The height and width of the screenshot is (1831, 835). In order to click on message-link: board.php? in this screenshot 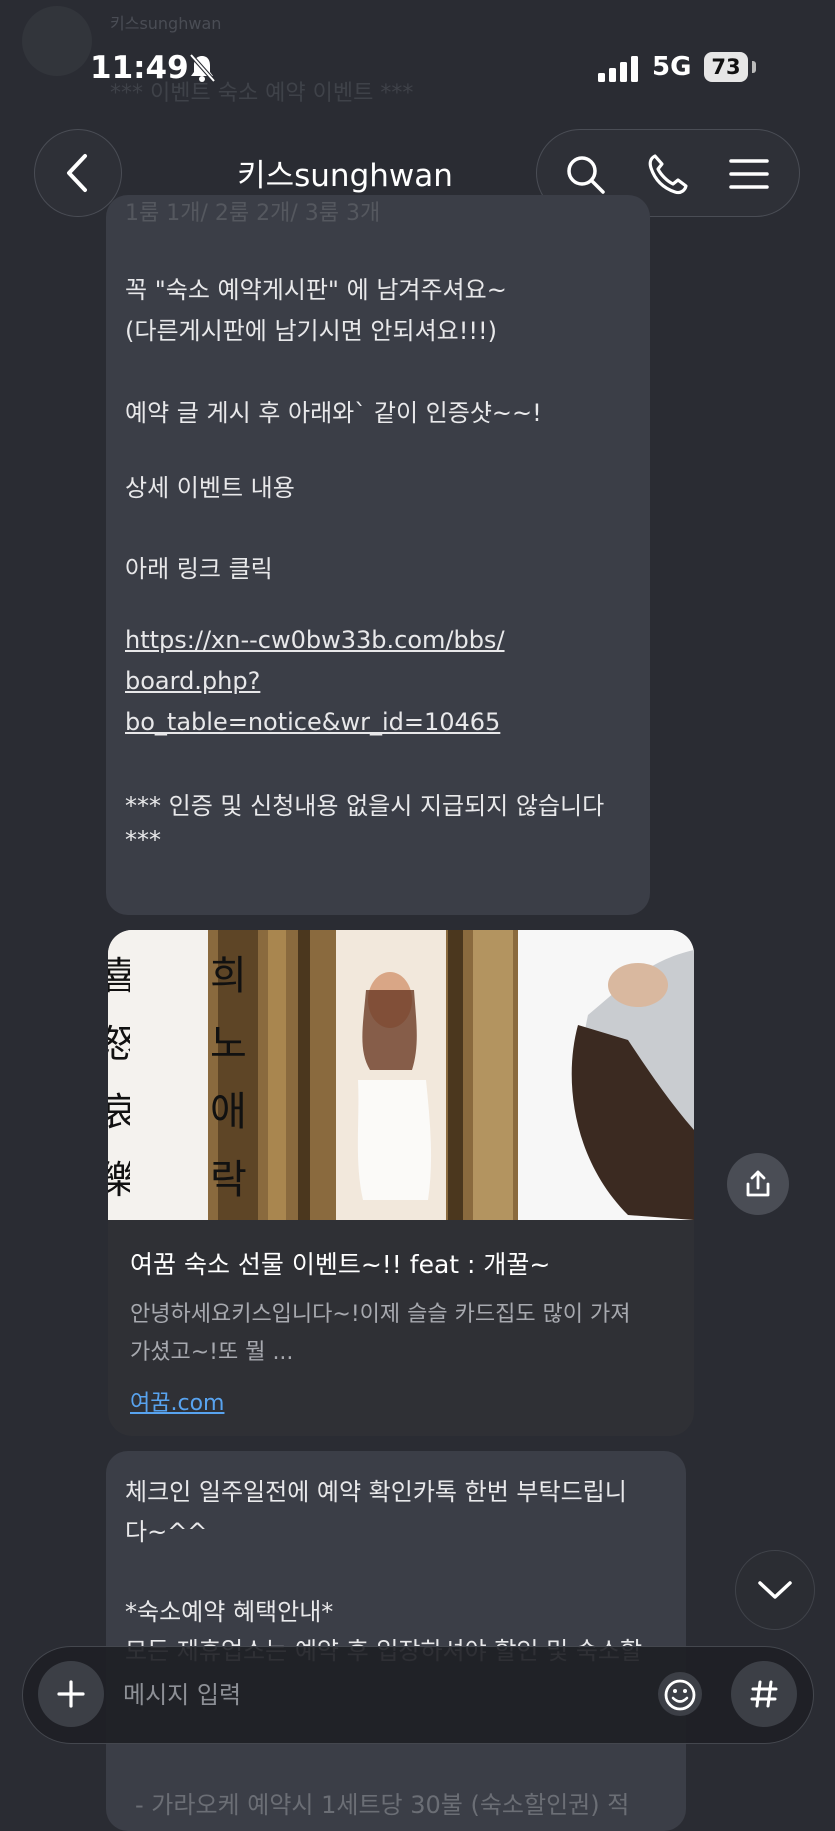, I will do `click(192, 681)`.